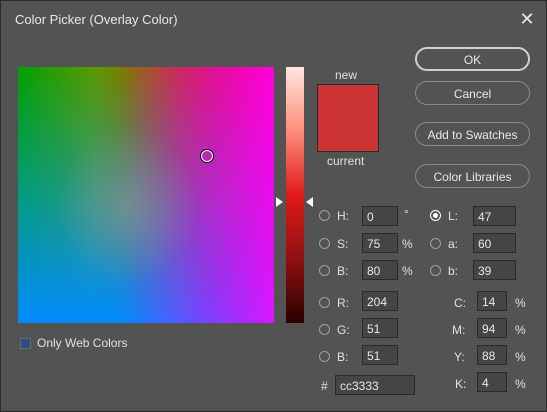 This screenshot has height=412, width=547. Describe the element at coordinates (459, 330) in the screenshot. I see `m-label: M:` at that location.